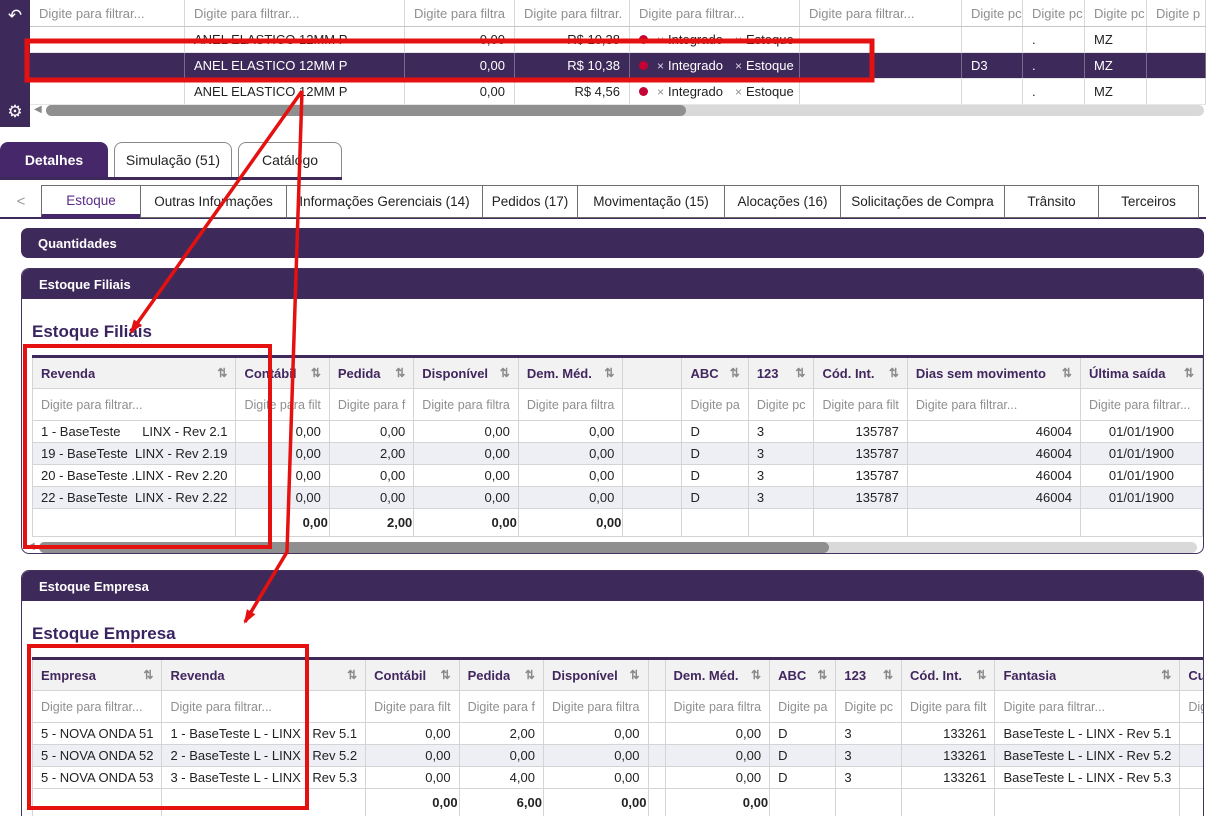  What do you see at coordinates (1148, 201) in the screenshot?
I see `tab-terceiros: Terceiros` at bounding box center [1148, 201].